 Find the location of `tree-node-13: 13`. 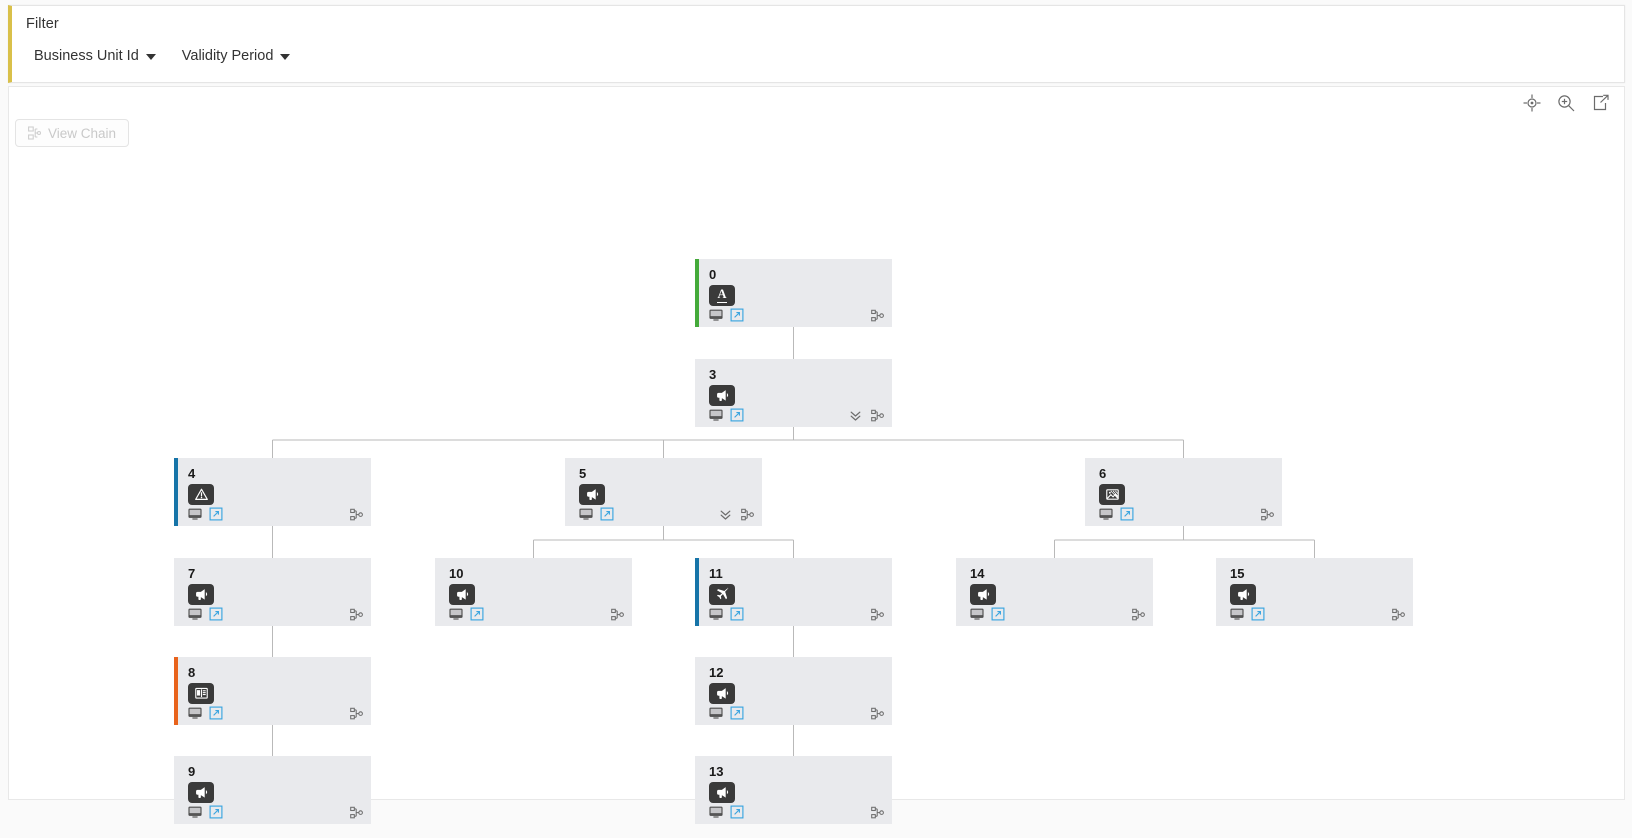

tree-node-13: 13 is located at coordinates (793, 790).